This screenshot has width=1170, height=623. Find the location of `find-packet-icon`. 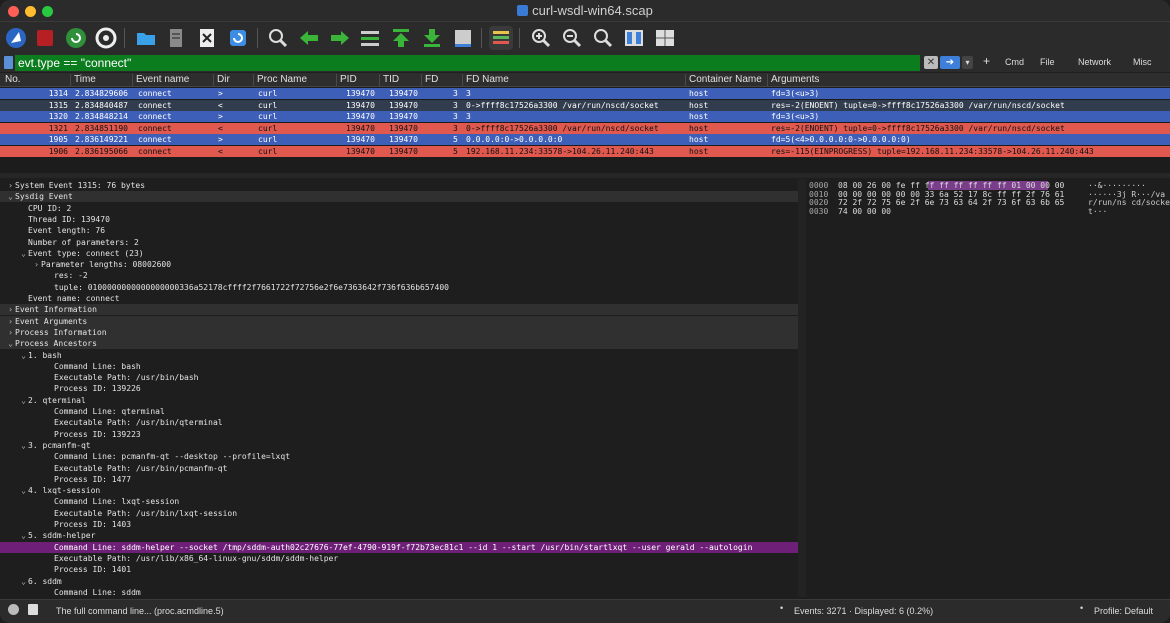

find-packet-icon is located at coordinates (278, 38).